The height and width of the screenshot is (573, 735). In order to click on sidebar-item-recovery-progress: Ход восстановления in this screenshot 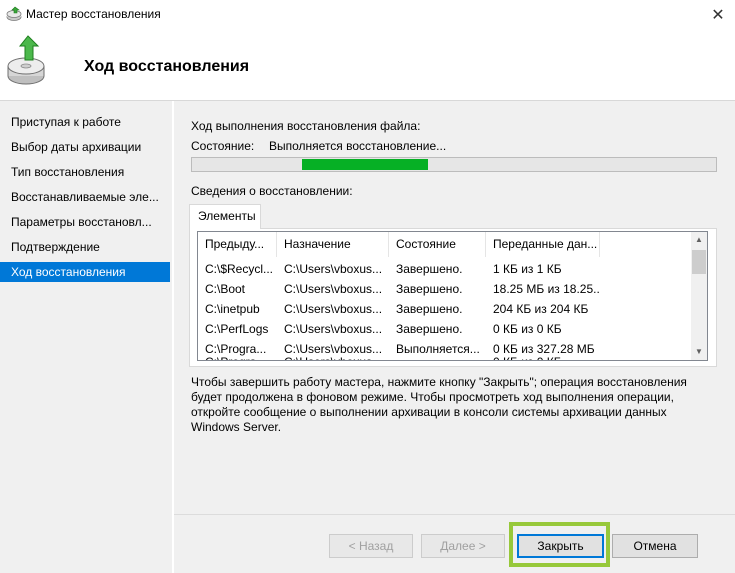, I will do `click(85, 272)`.